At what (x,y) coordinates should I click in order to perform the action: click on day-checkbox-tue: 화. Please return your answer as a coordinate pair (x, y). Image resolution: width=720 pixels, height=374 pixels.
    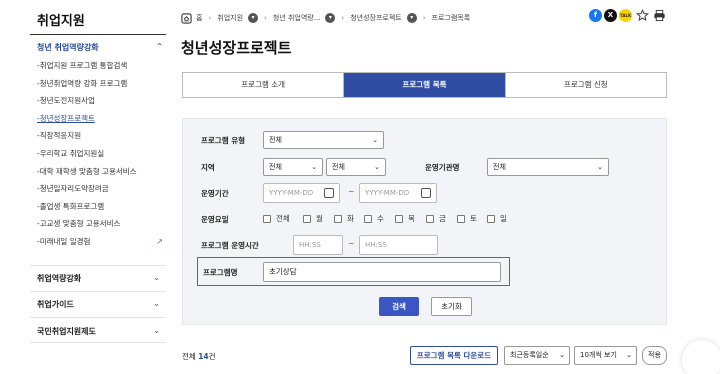
    Looking at the image, I should click on (344, 218).